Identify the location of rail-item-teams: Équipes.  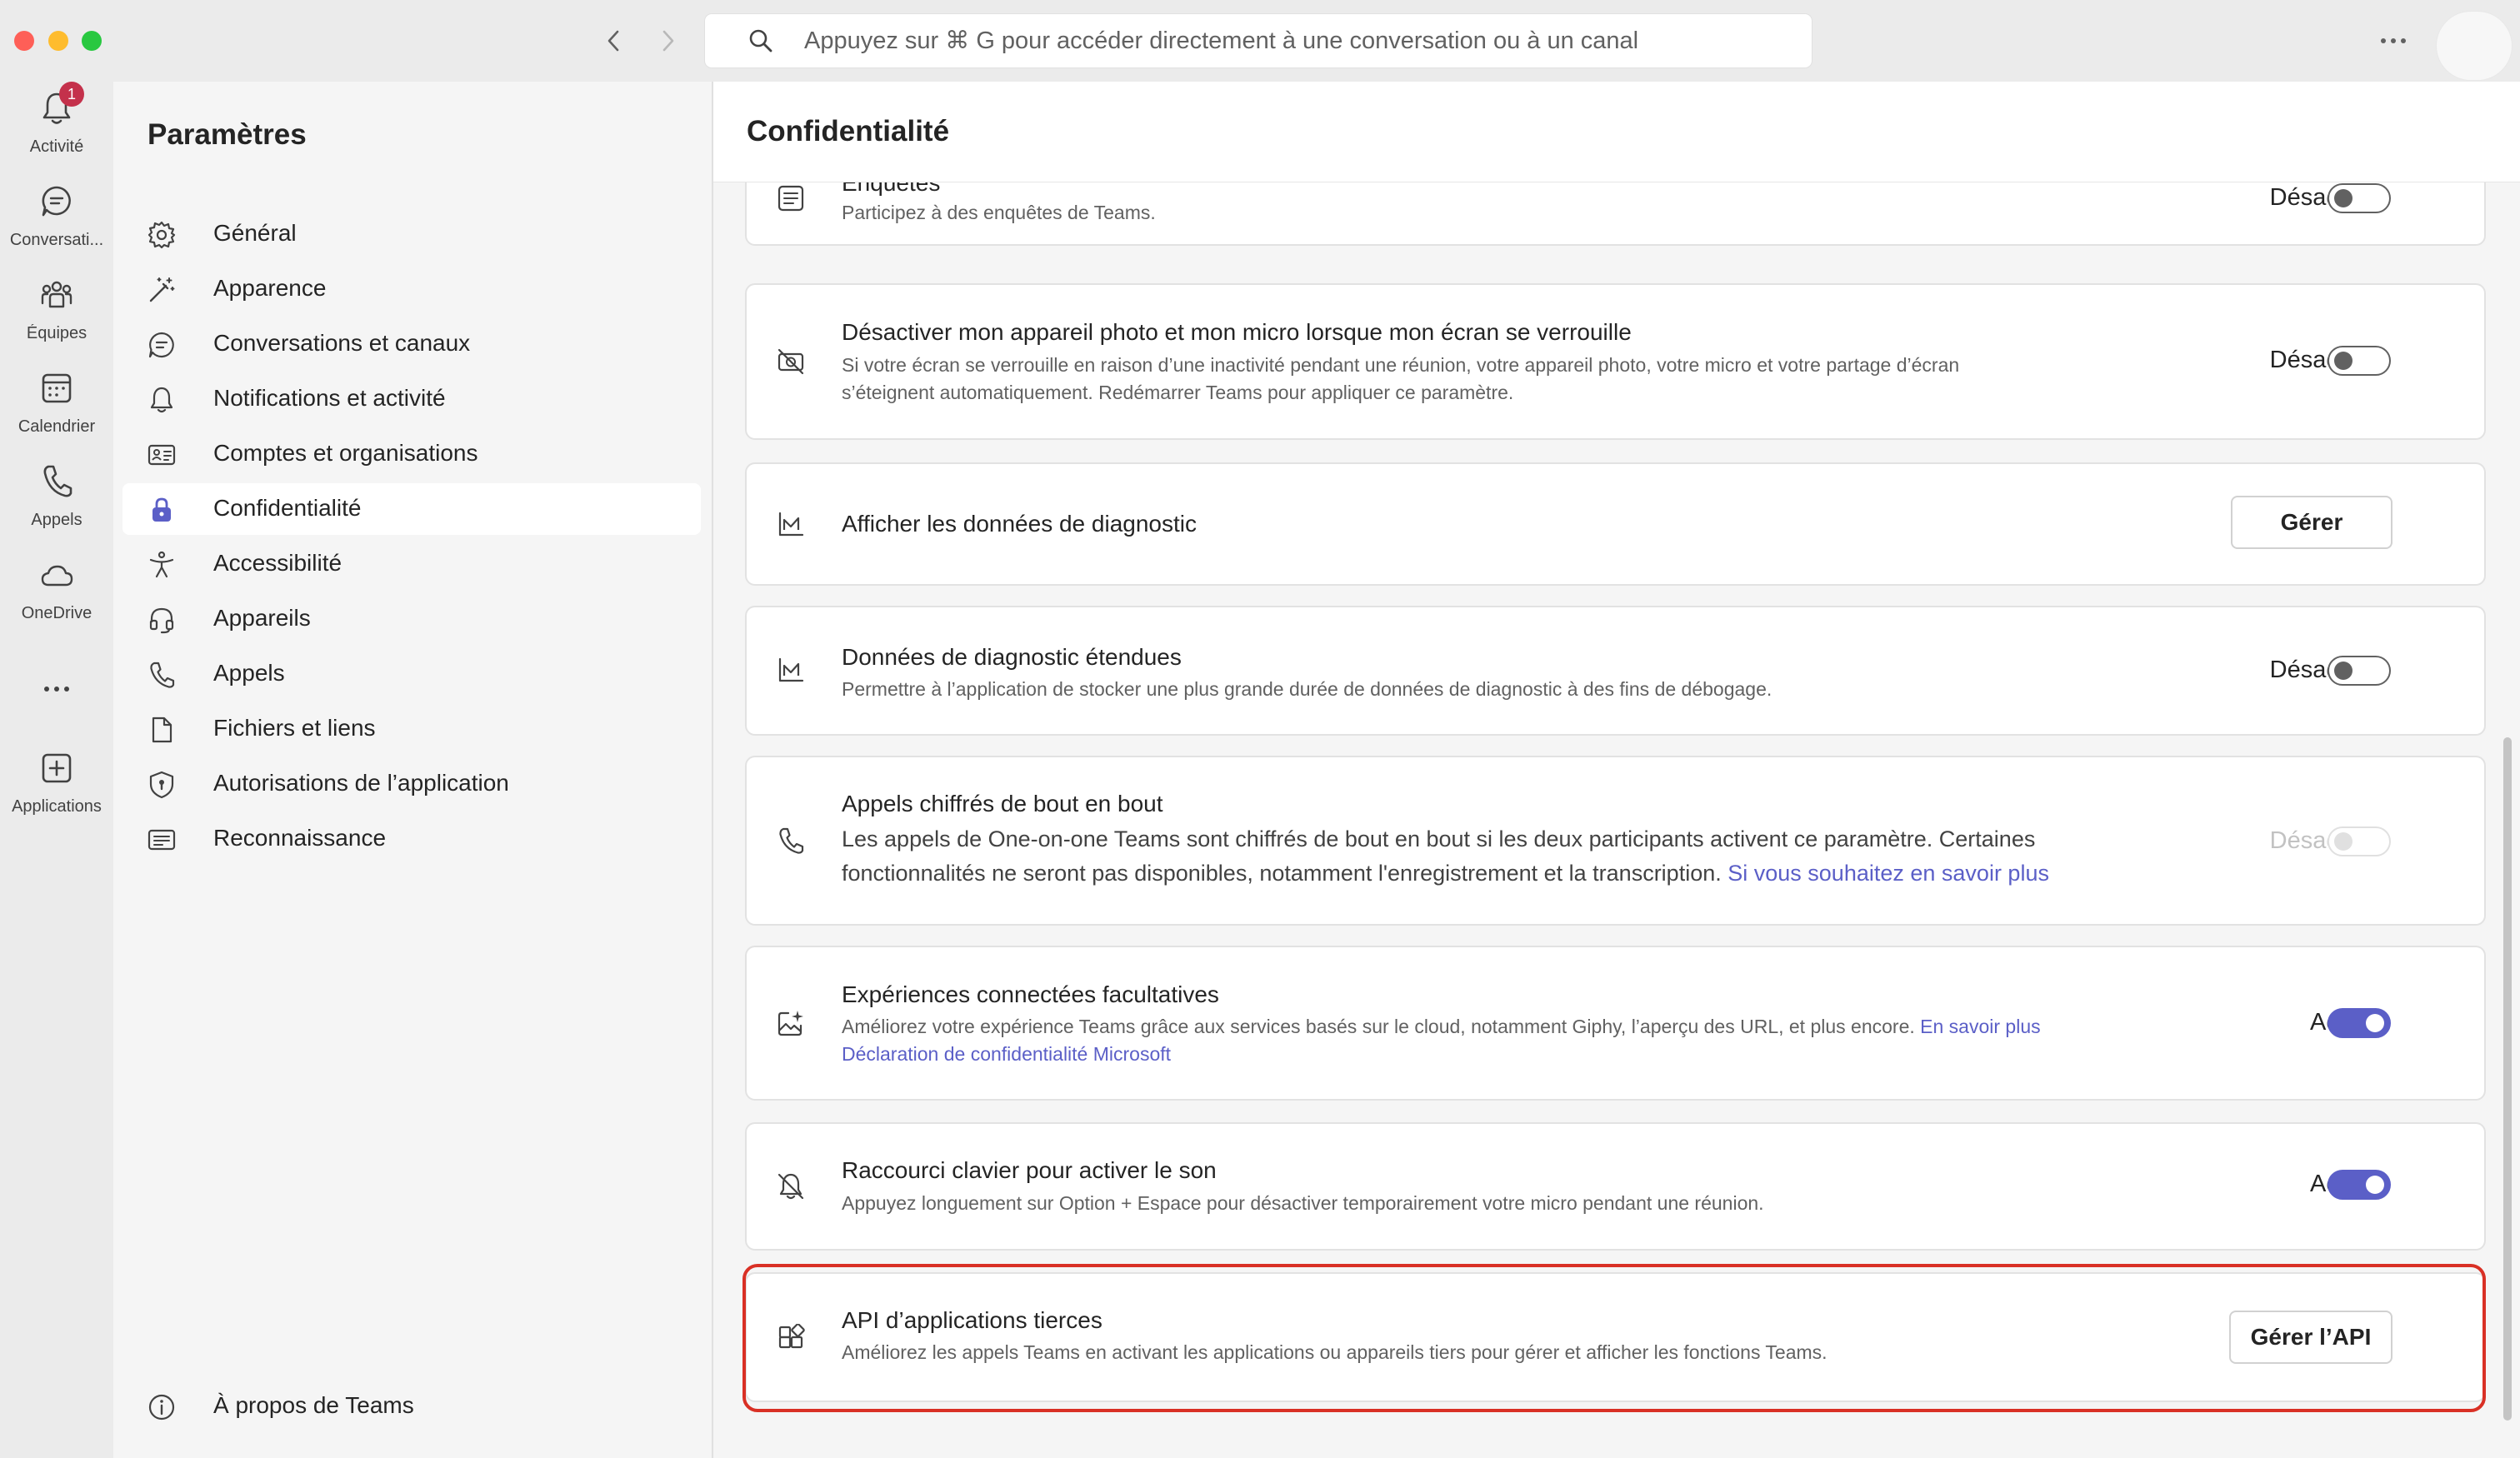
(56, 318).